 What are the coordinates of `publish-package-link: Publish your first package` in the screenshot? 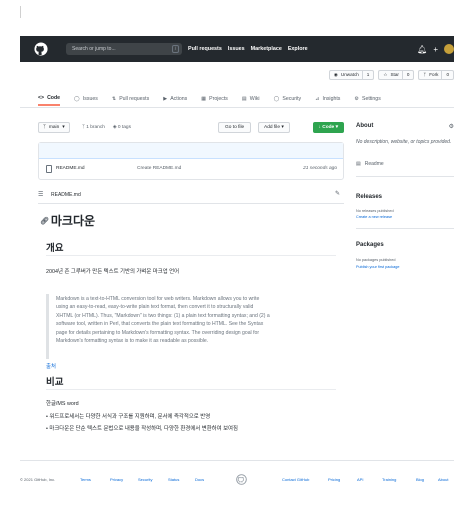 It's located at (377, 267).